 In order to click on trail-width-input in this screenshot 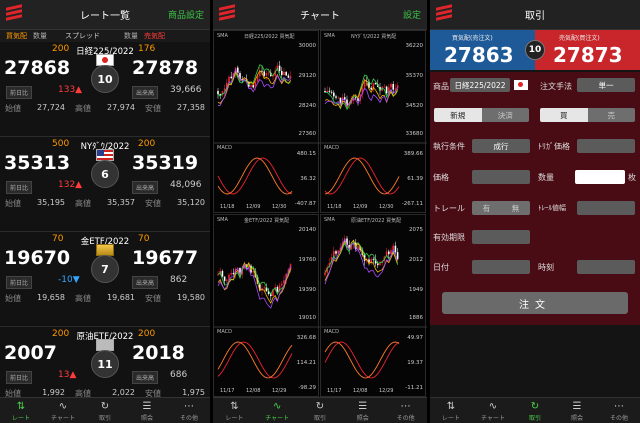, I will do `click(606, 208)`.